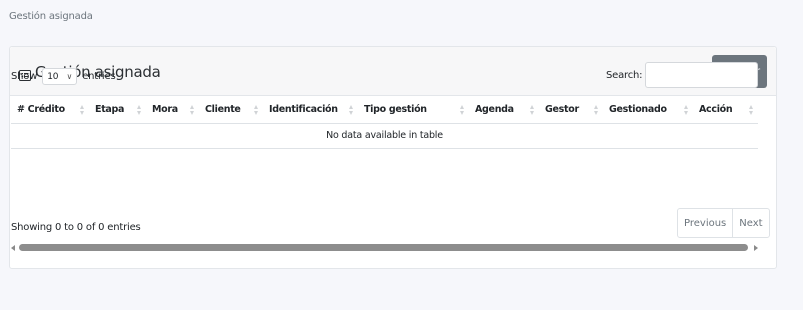 The image size is (803, 310). I want to click on show-label: Show, so click(24, 76).